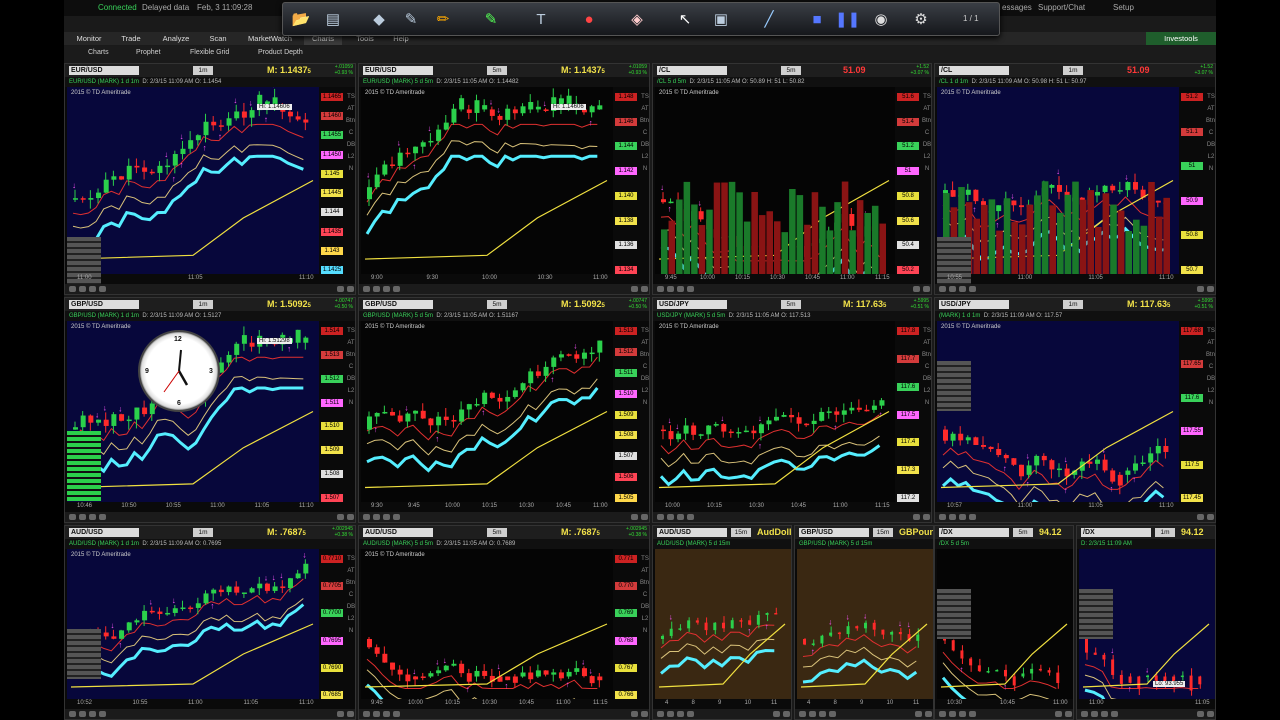 This screenshot has width=1280, height=720. I want to click on marker-icon: ✎, so click(491, 20).